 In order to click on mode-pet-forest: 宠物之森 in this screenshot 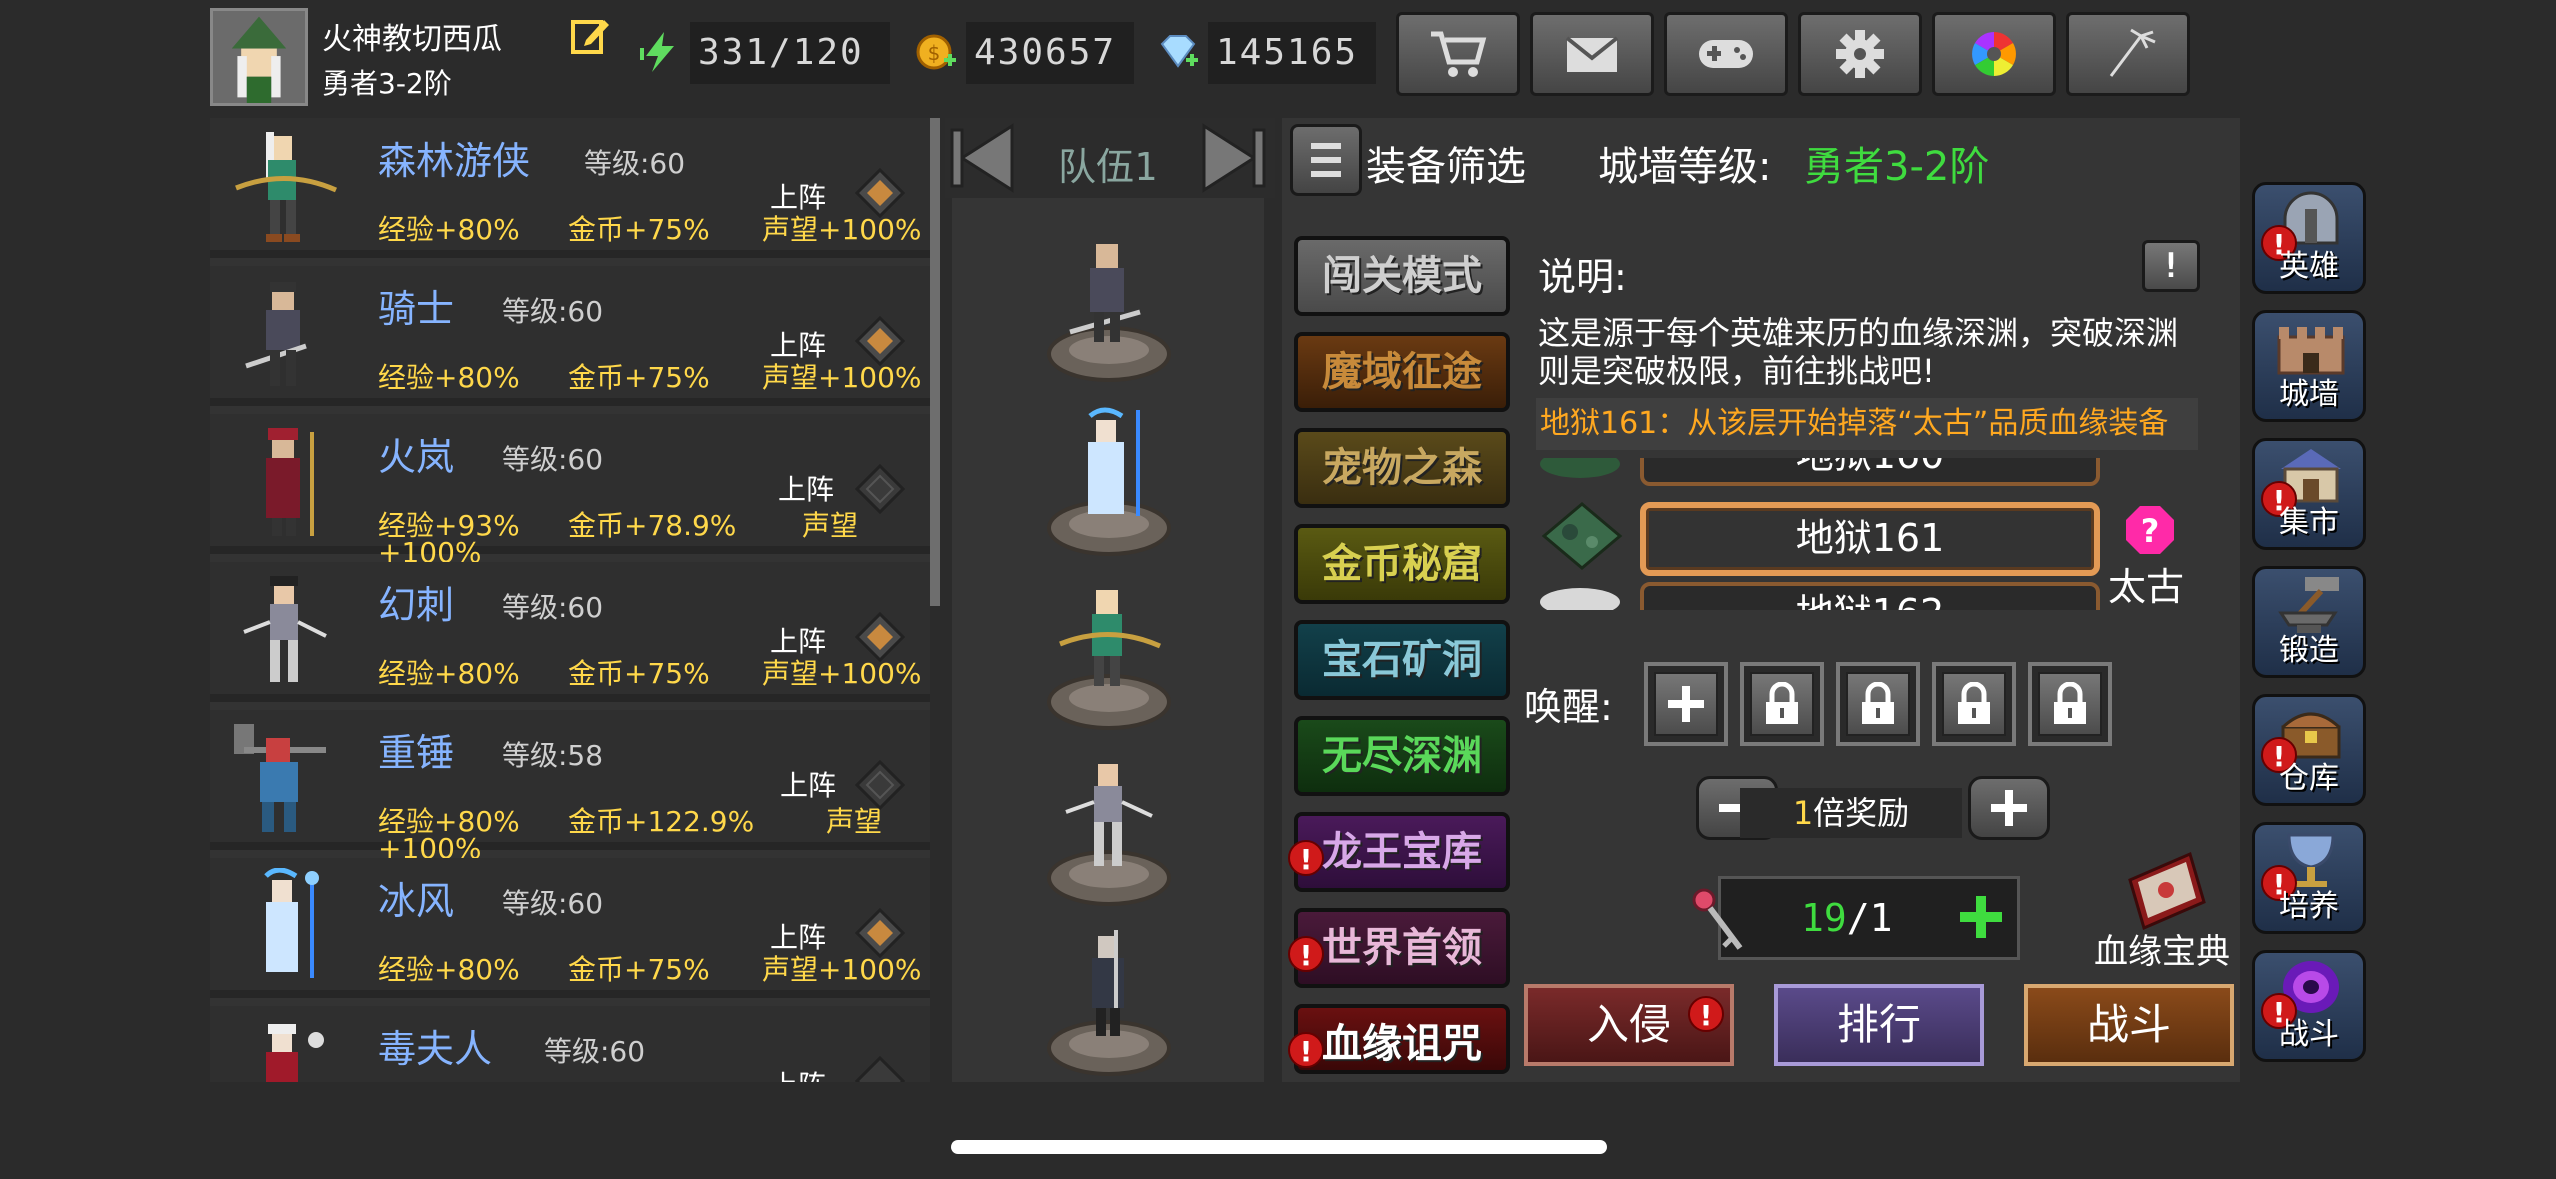, I will do `click(1402, 468)`.